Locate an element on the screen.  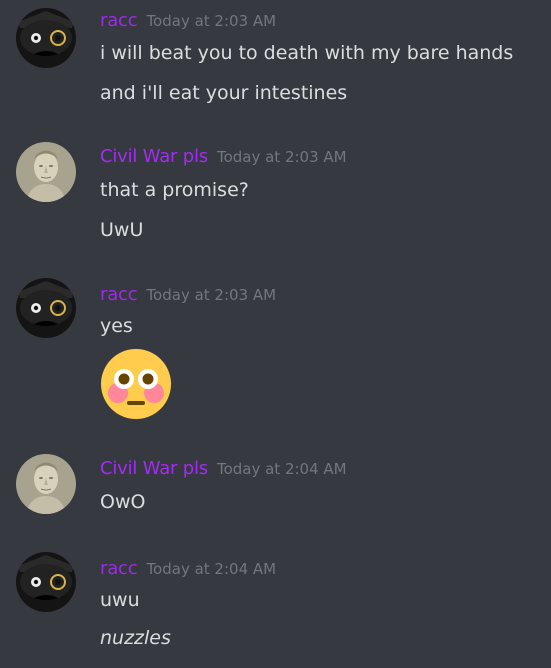
message-text: yes is located at coordinates (116, 326).